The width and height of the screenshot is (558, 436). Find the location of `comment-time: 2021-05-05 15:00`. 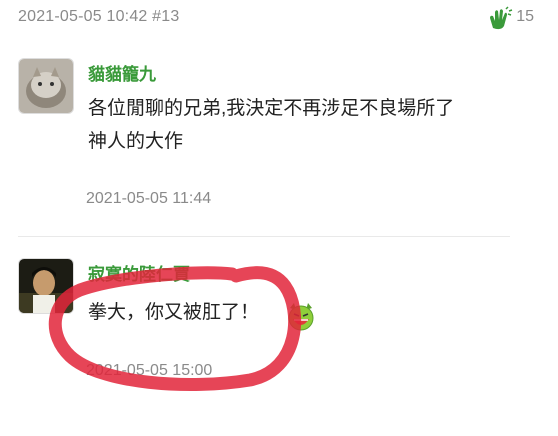

comment-time: 2021-05-05 15:00 is located at coordinates (149, 370).